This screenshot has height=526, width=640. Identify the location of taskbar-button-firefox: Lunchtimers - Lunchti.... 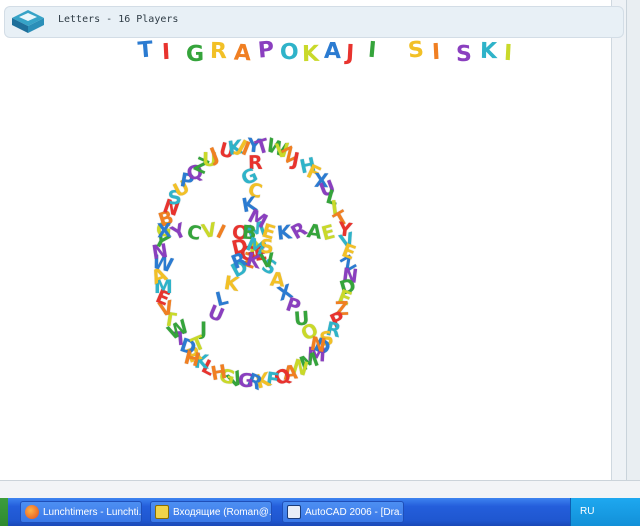
(81, 512).